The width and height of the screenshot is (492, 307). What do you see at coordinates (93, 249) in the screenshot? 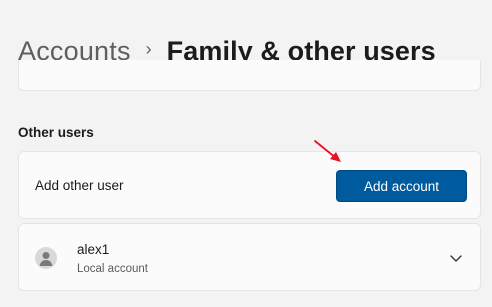
I see `user-name: alex1` at bounding box center [93, 249].